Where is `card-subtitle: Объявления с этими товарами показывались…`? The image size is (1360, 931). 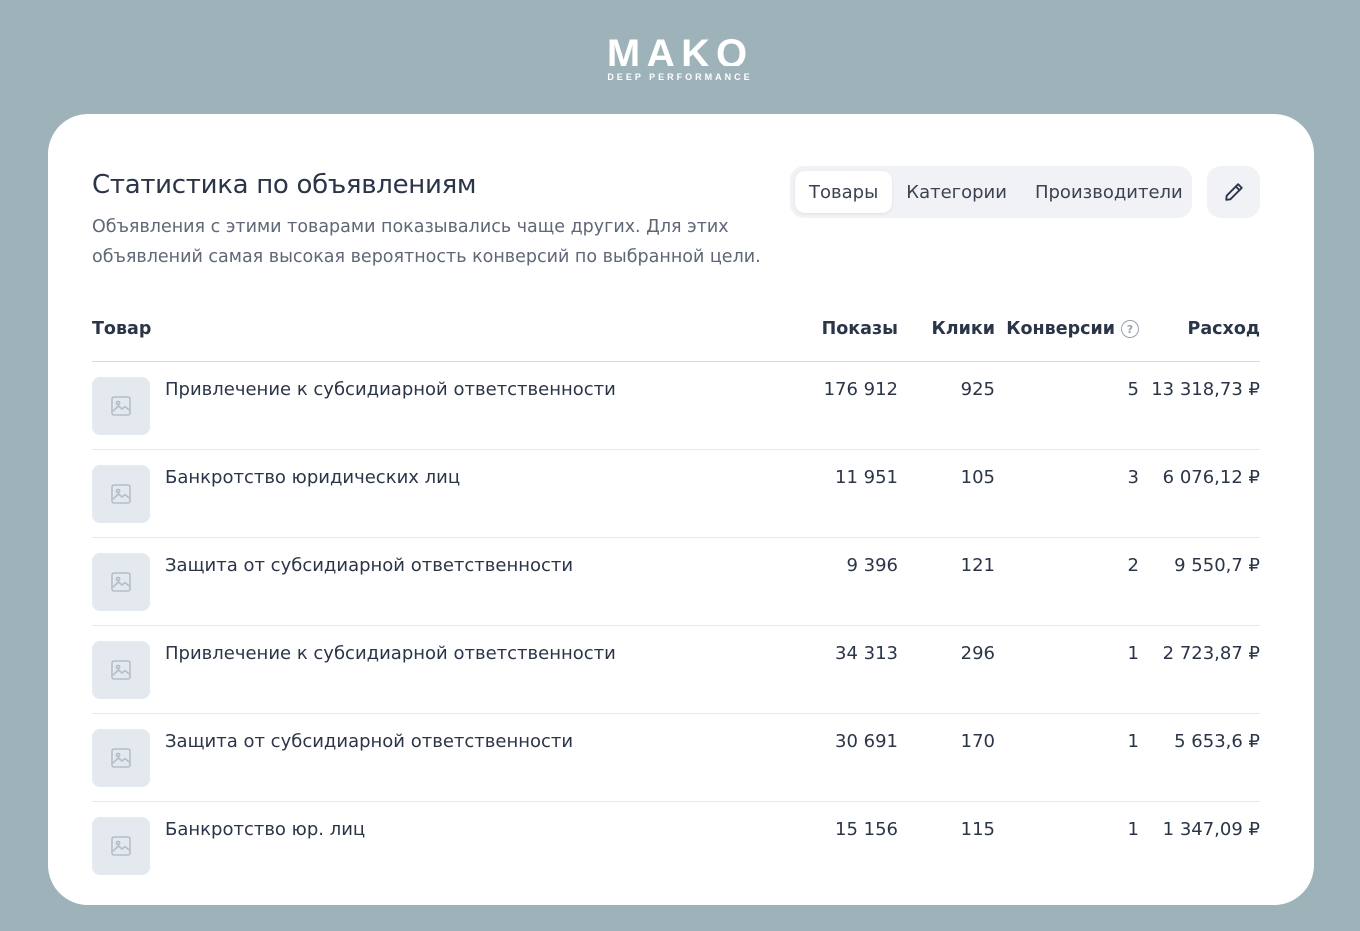 card-subtitle: Объявления с этими товарами показывались… is located at coordinates (437, 242).